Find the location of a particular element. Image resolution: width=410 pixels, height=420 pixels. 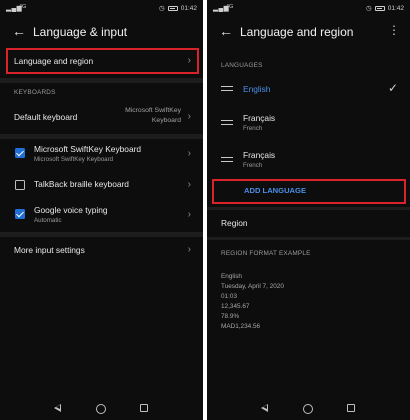

keyboard-item-google-voice: Google voice typing Automatic › is located at coordinates (101, 216).